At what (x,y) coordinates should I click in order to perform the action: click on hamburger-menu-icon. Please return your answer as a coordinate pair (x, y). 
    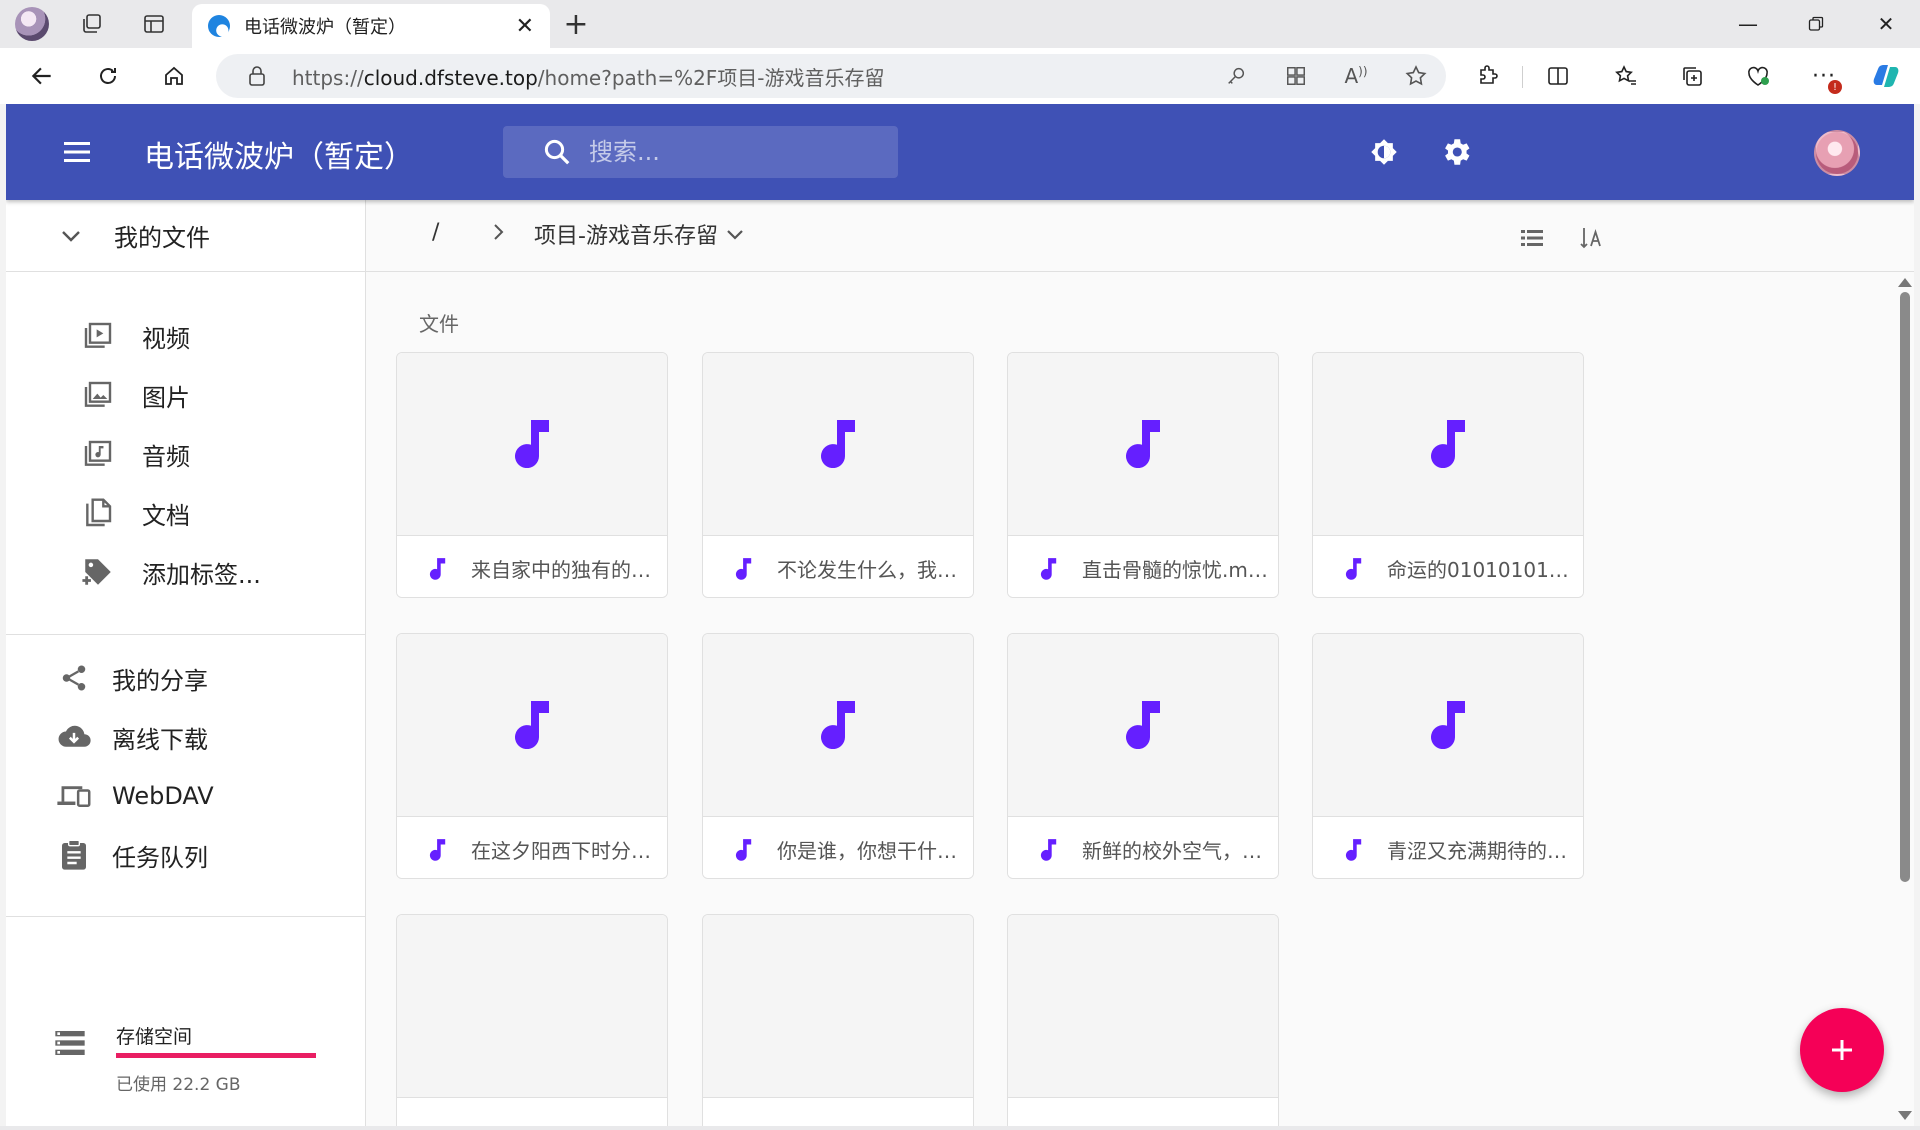
    Looking at the image, I should click on (77, 152).